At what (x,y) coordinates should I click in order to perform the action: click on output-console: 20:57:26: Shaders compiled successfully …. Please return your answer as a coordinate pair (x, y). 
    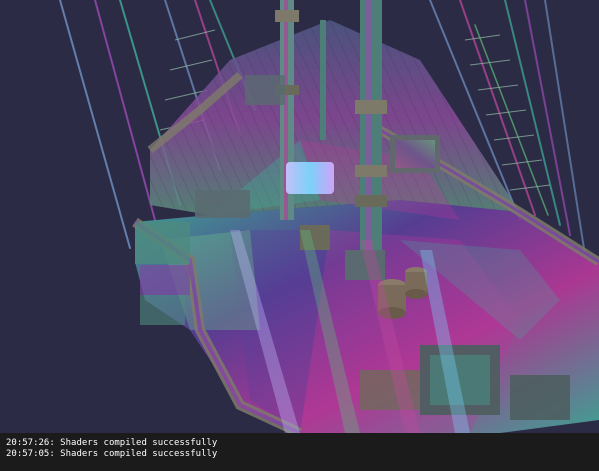
    Looking at the image, I should click on (299, 452).